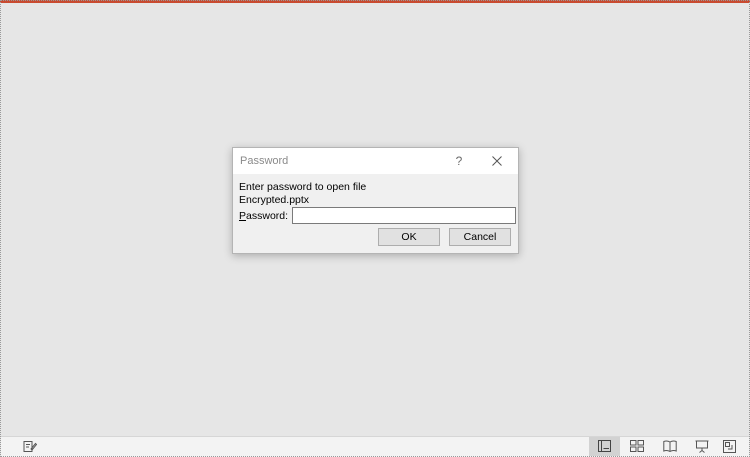  Describe the element at coordinates (409, 237) in the screenshot. I see `ok-button: OK` at that location.